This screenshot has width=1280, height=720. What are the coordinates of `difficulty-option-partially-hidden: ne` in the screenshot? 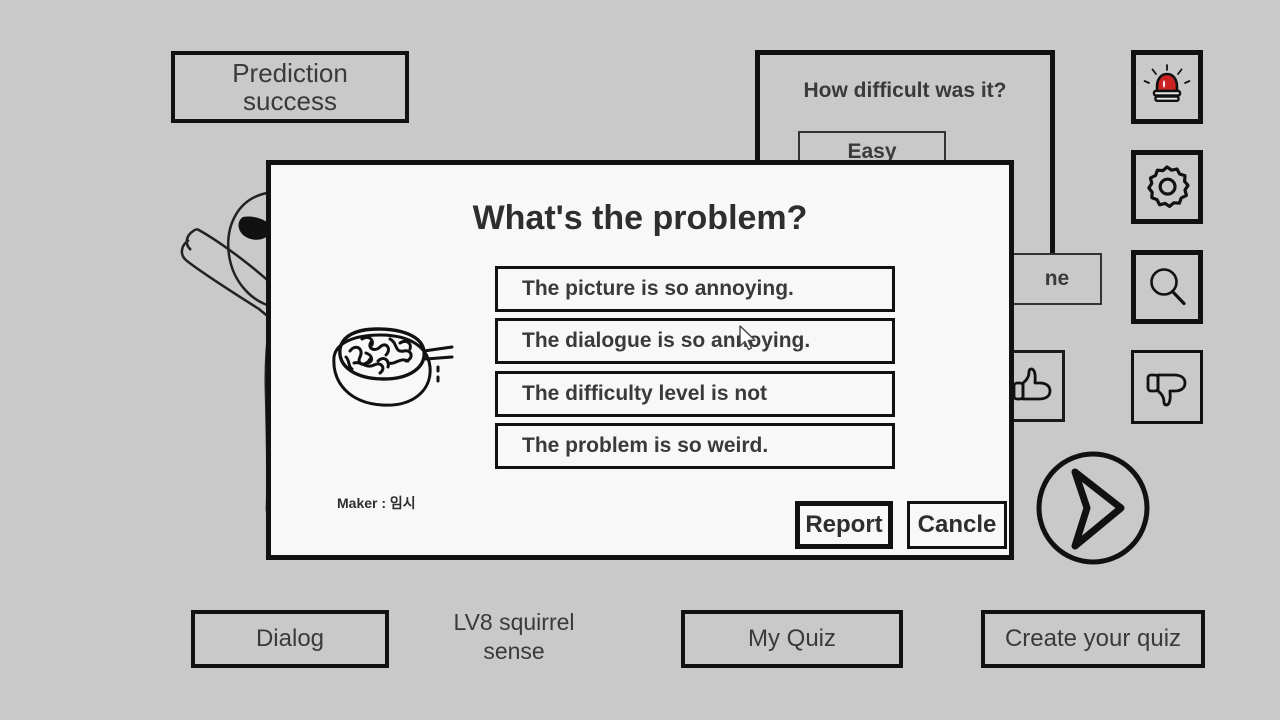 It's located at (1057, 279).